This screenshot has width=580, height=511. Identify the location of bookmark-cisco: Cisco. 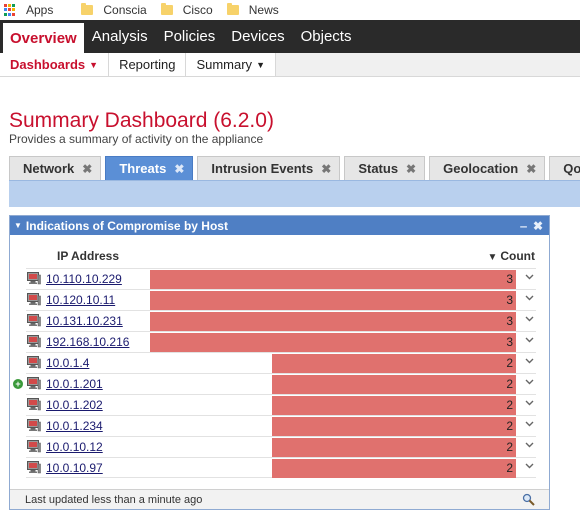
(186, 10).